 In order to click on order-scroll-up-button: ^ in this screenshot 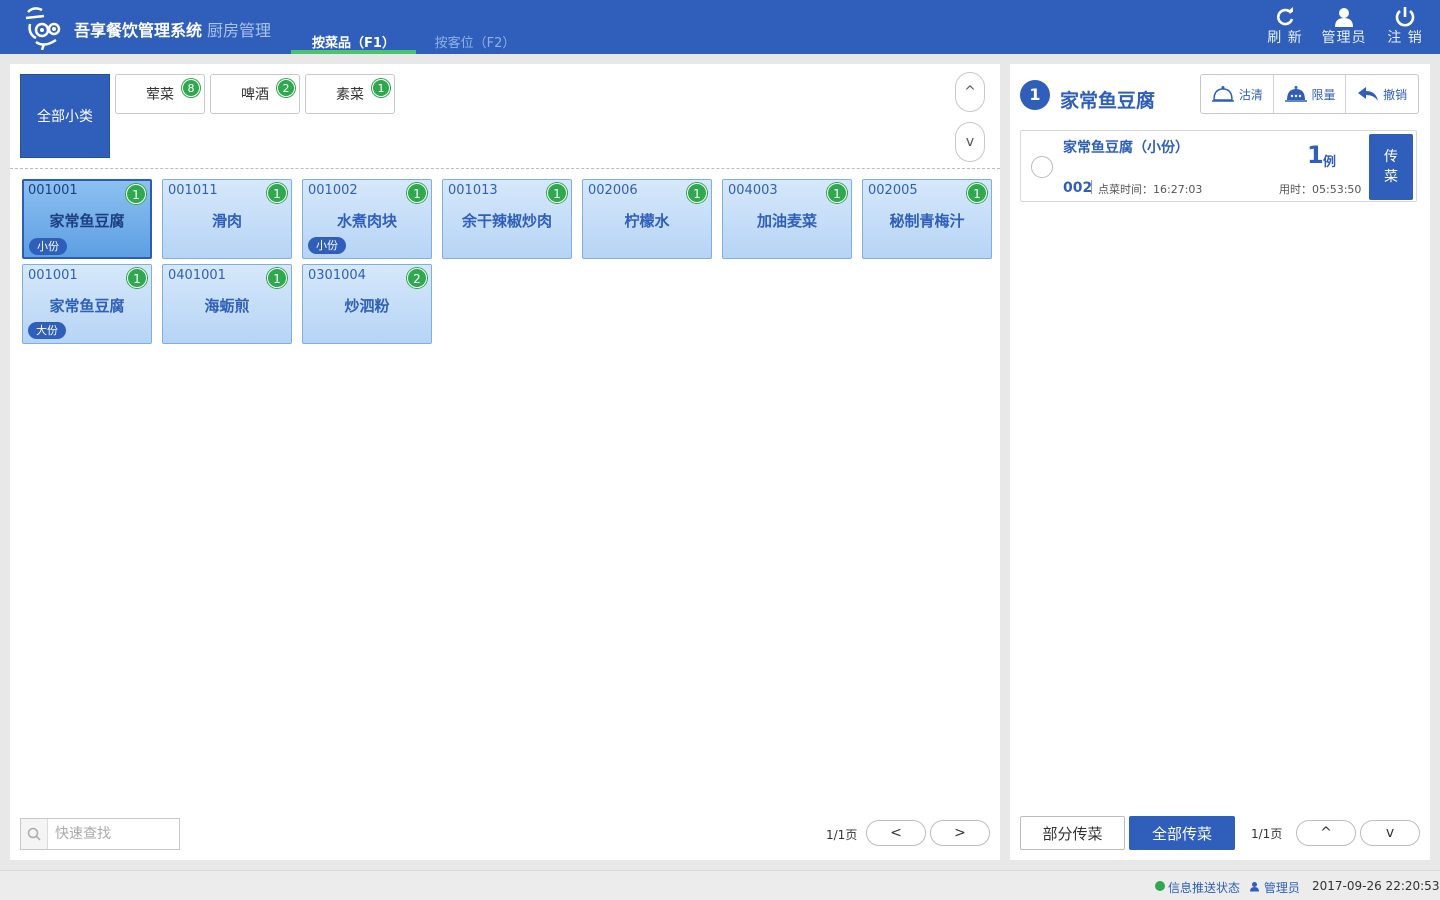, I will do `click(1326, 833)`.